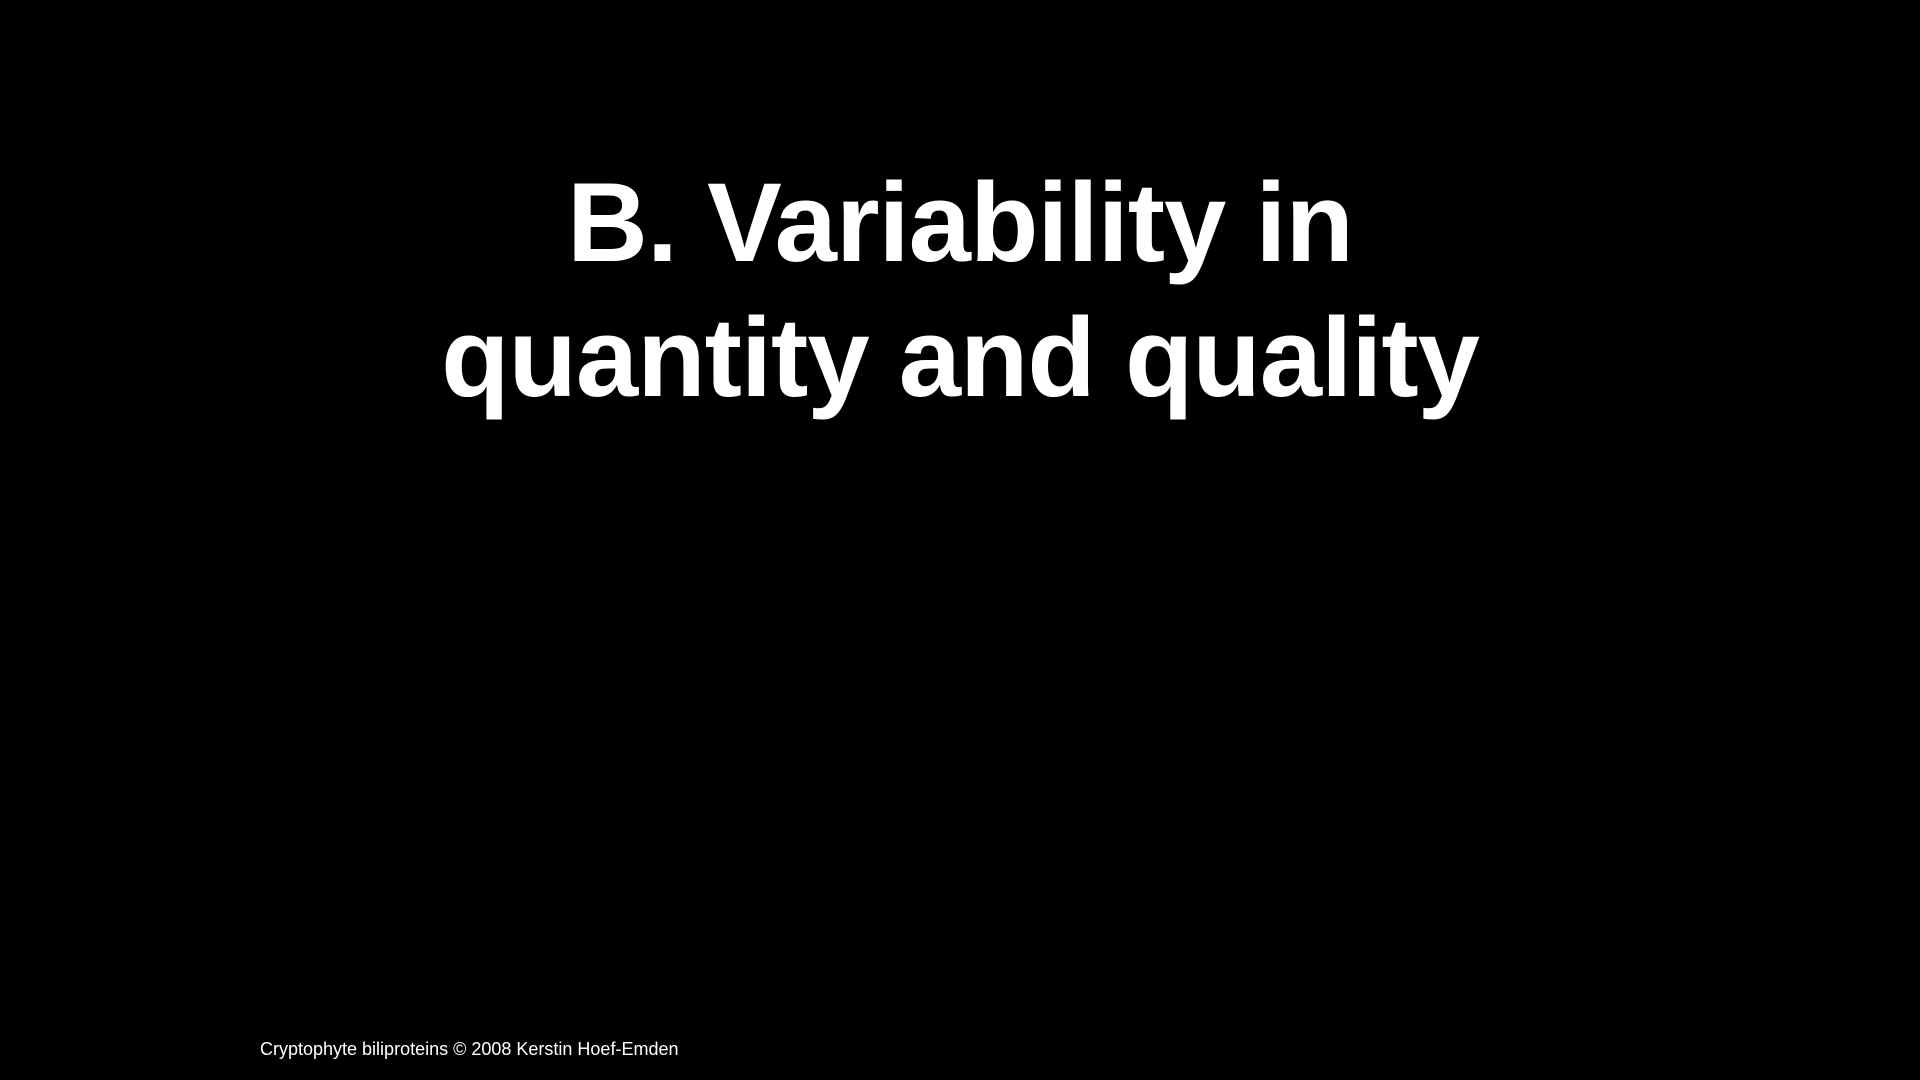  What do you see at coordinates (960, 357) in the screenshot?
I see `slide-title-line-2: quantity and quality` at bounding box center [960, 357].